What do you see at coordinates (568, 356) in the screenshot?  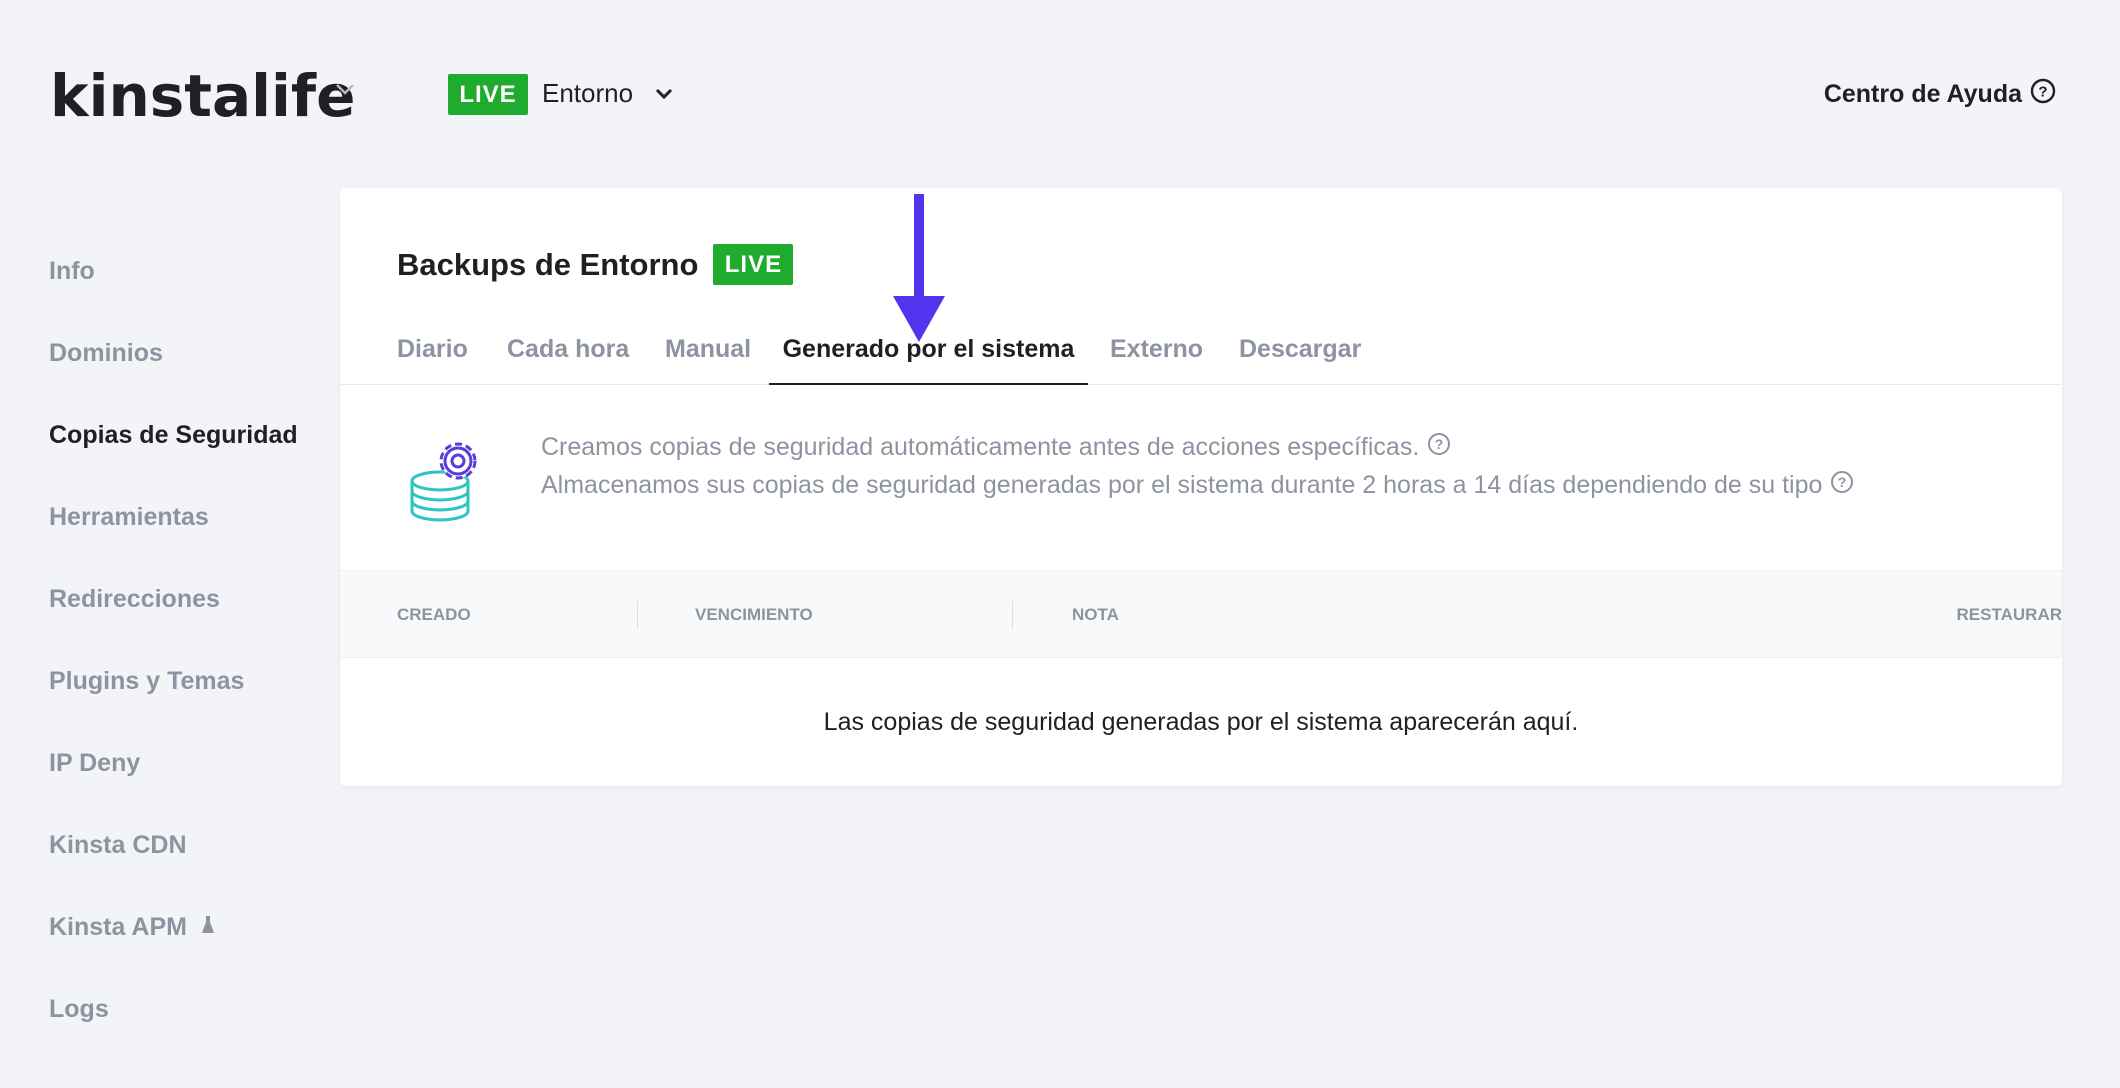 I see `tab-cada-hora: Cada hora` at bounding box center [568, 356].